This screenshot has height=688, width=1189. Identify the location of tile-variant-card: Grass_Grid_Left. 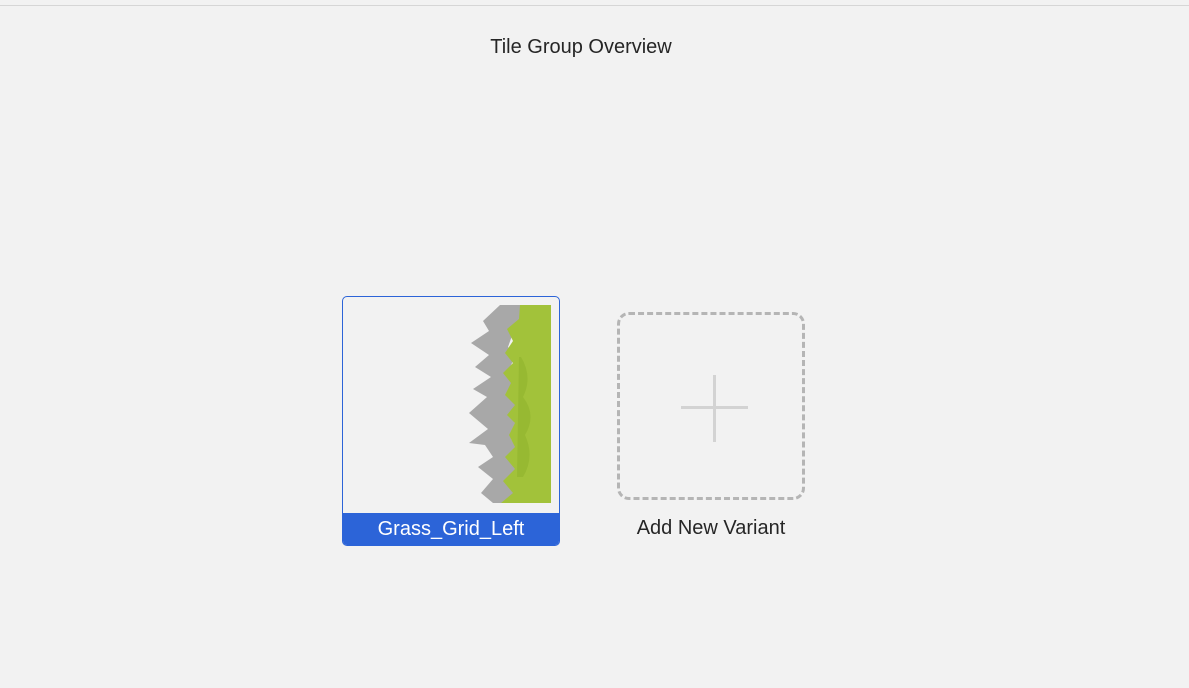
(451, 421).